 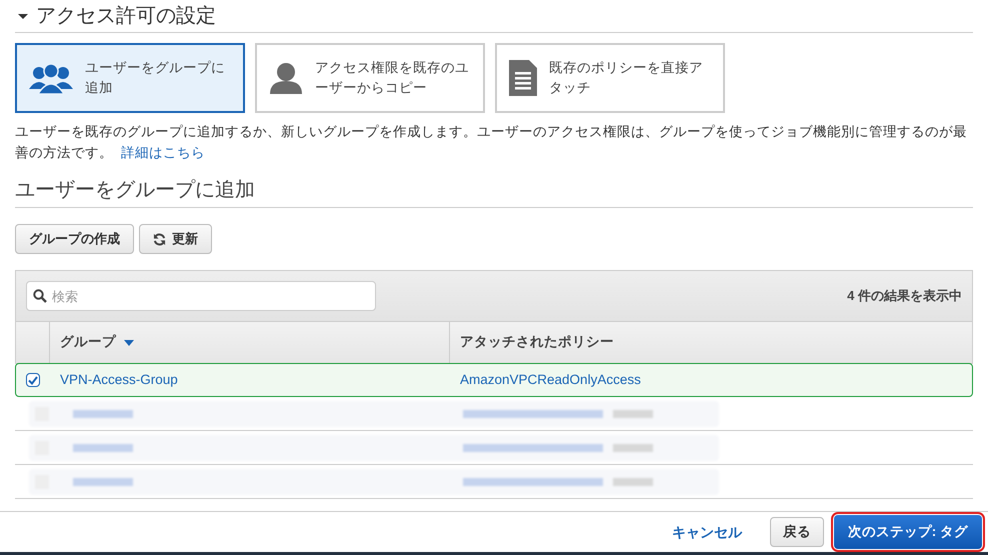 What do you see at coordinates (74, 239) in the screenshot?
I see `create-group-button: グループの作成` at bounding box center [74, 239].